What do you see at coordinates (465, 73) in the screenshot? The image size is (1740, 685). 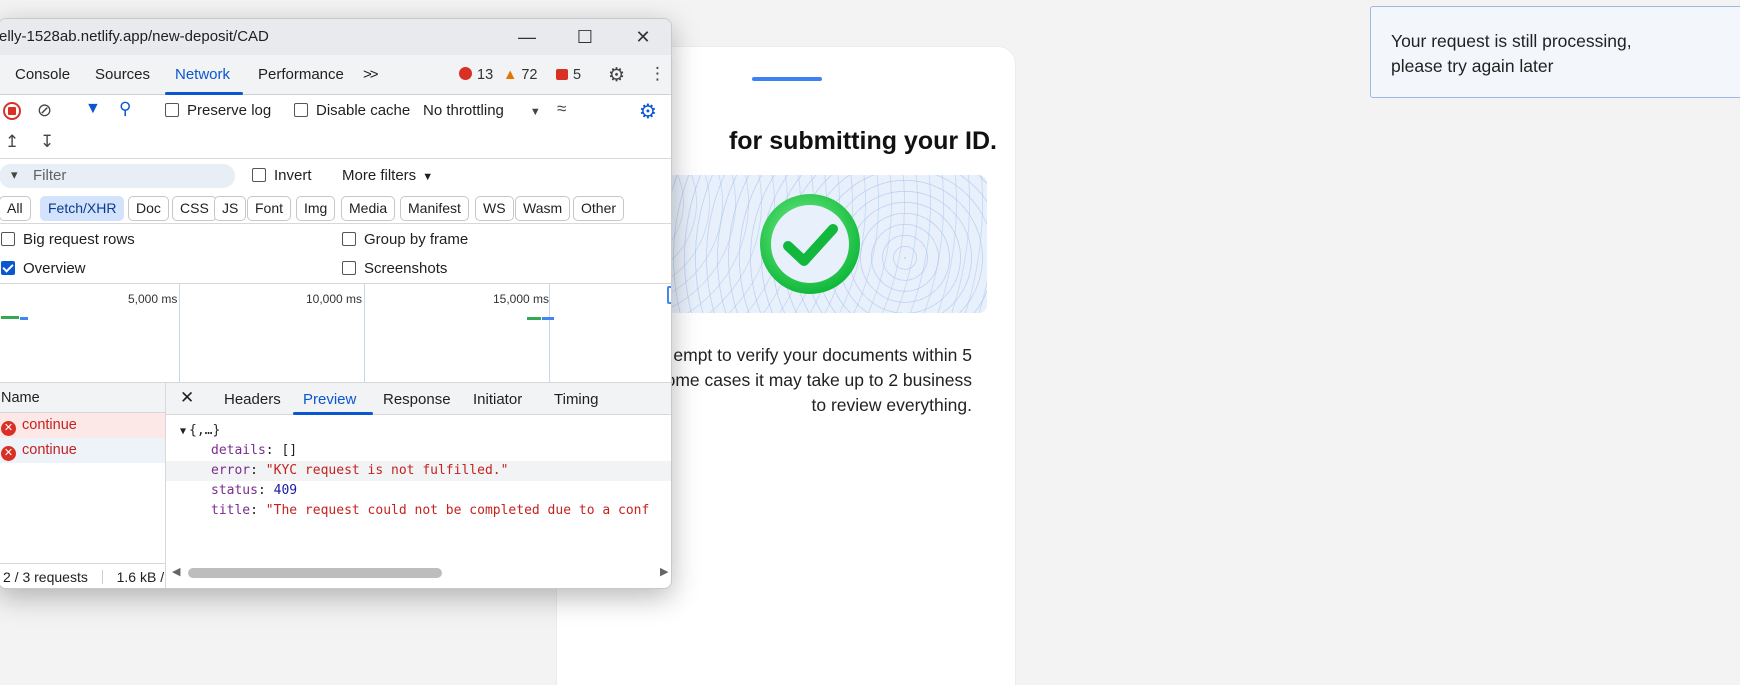 I see `error-icon` at bounding box center [465, 73].